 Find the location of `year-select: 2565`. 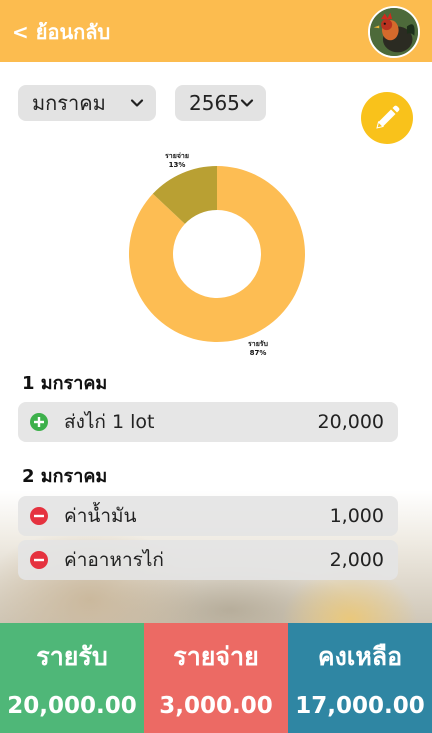

year-select: 2565 is located at coordinates (220, 103).